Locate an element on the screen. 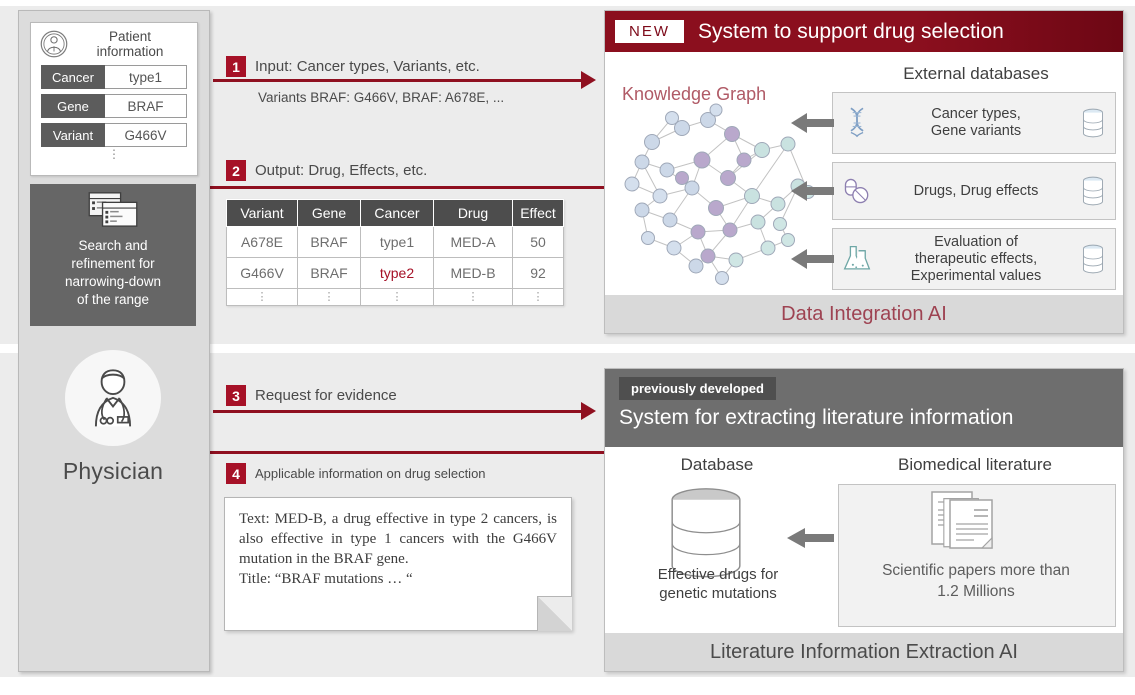 The image size is (1135, 695). note-folded-corner-icon is located at coordinates (554, 613).